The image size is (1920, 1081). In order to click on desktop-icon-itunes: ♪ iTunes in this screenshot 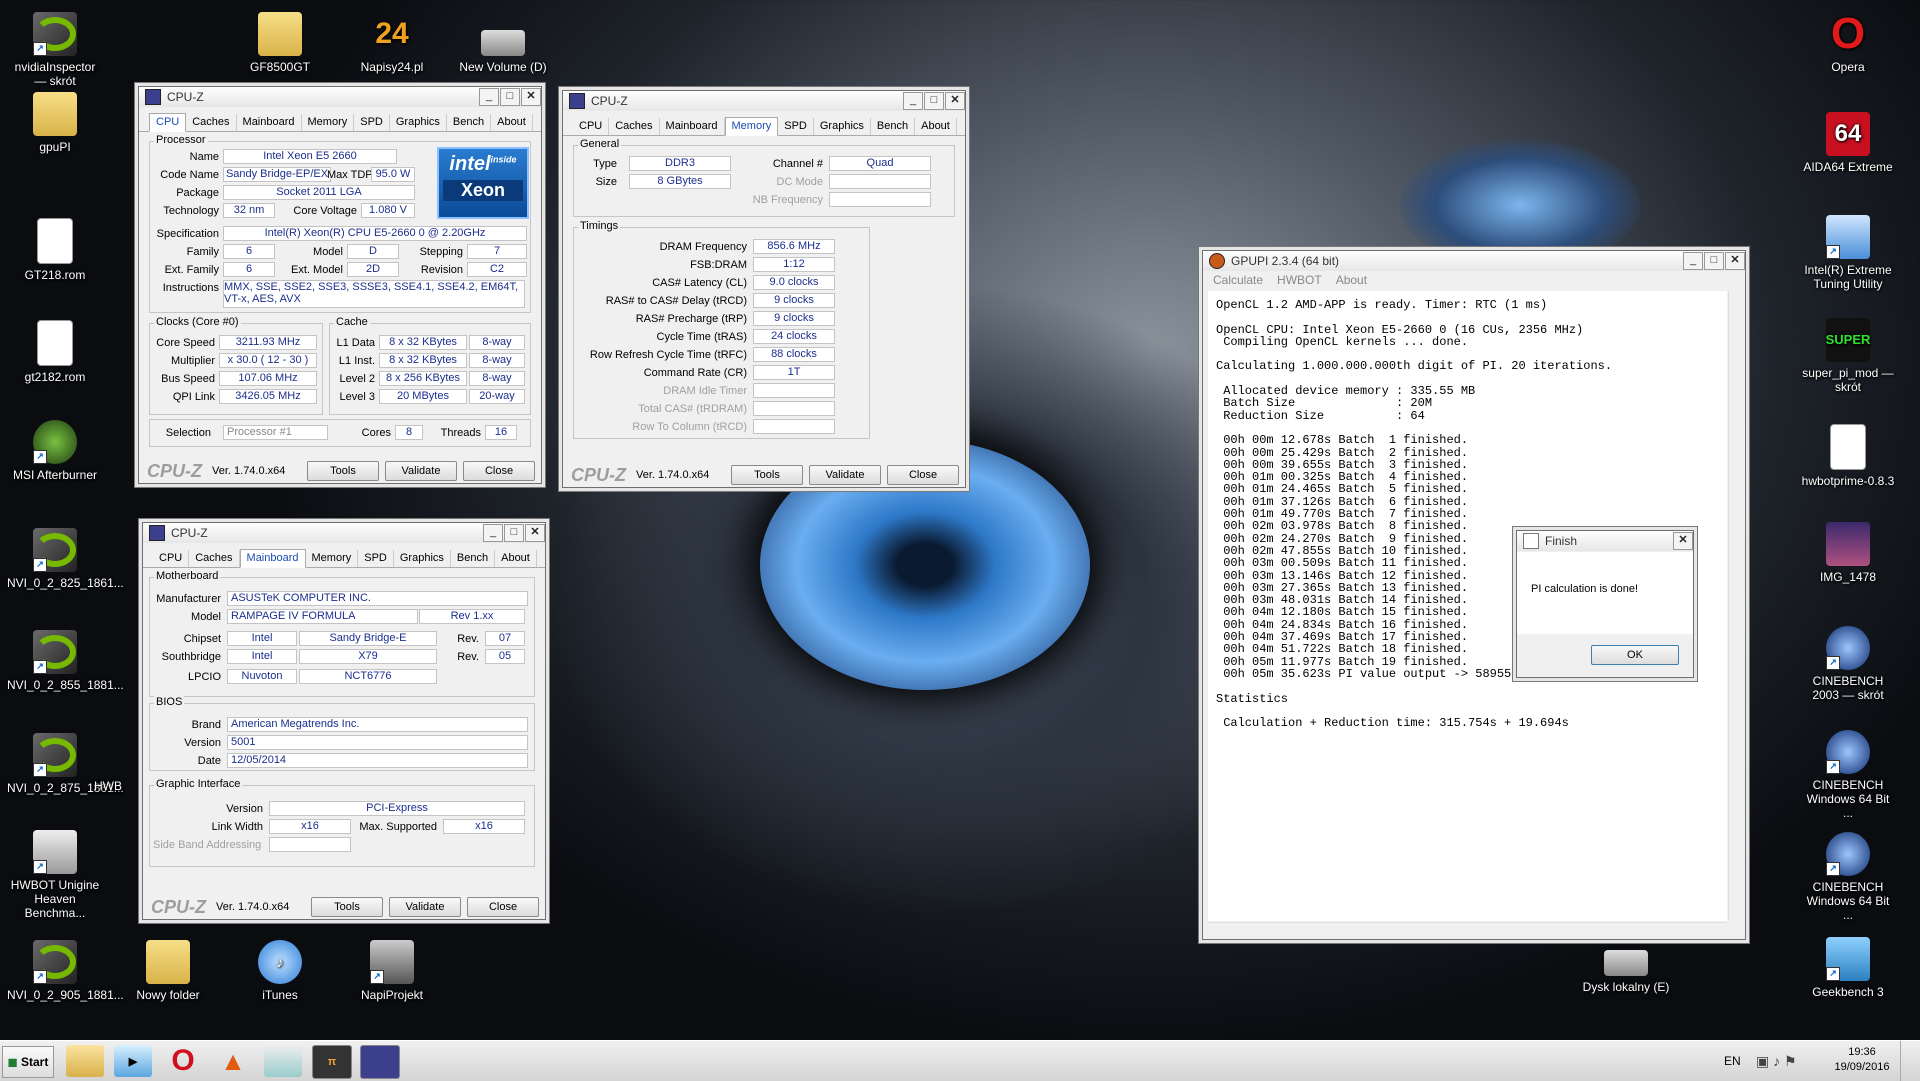, I will do `click(280, 971)`.